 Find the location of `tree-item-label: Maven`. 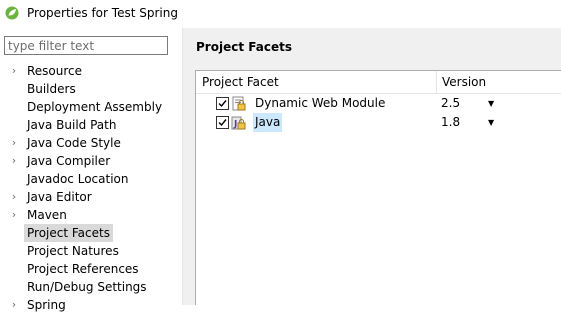

tree-item-label: Maven is located at coordinates (47, 215).